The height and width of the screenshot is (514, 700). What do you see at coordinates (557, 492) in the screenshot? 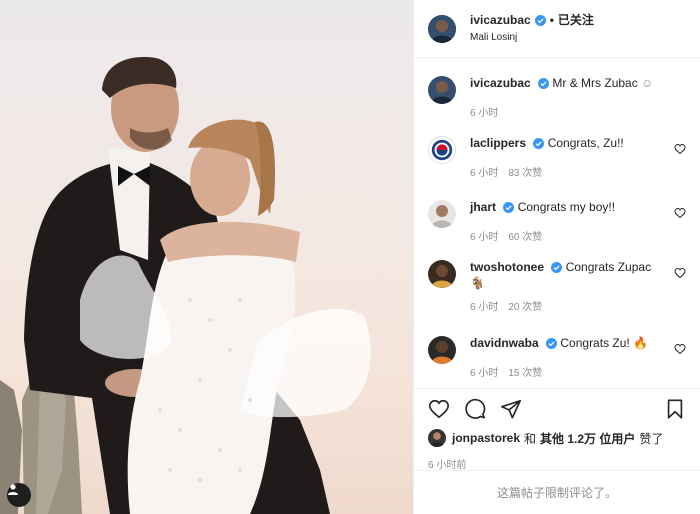
I see `comments-closed-notice: 这篇帖子限制评论了。` at bounding box center [557, 492].